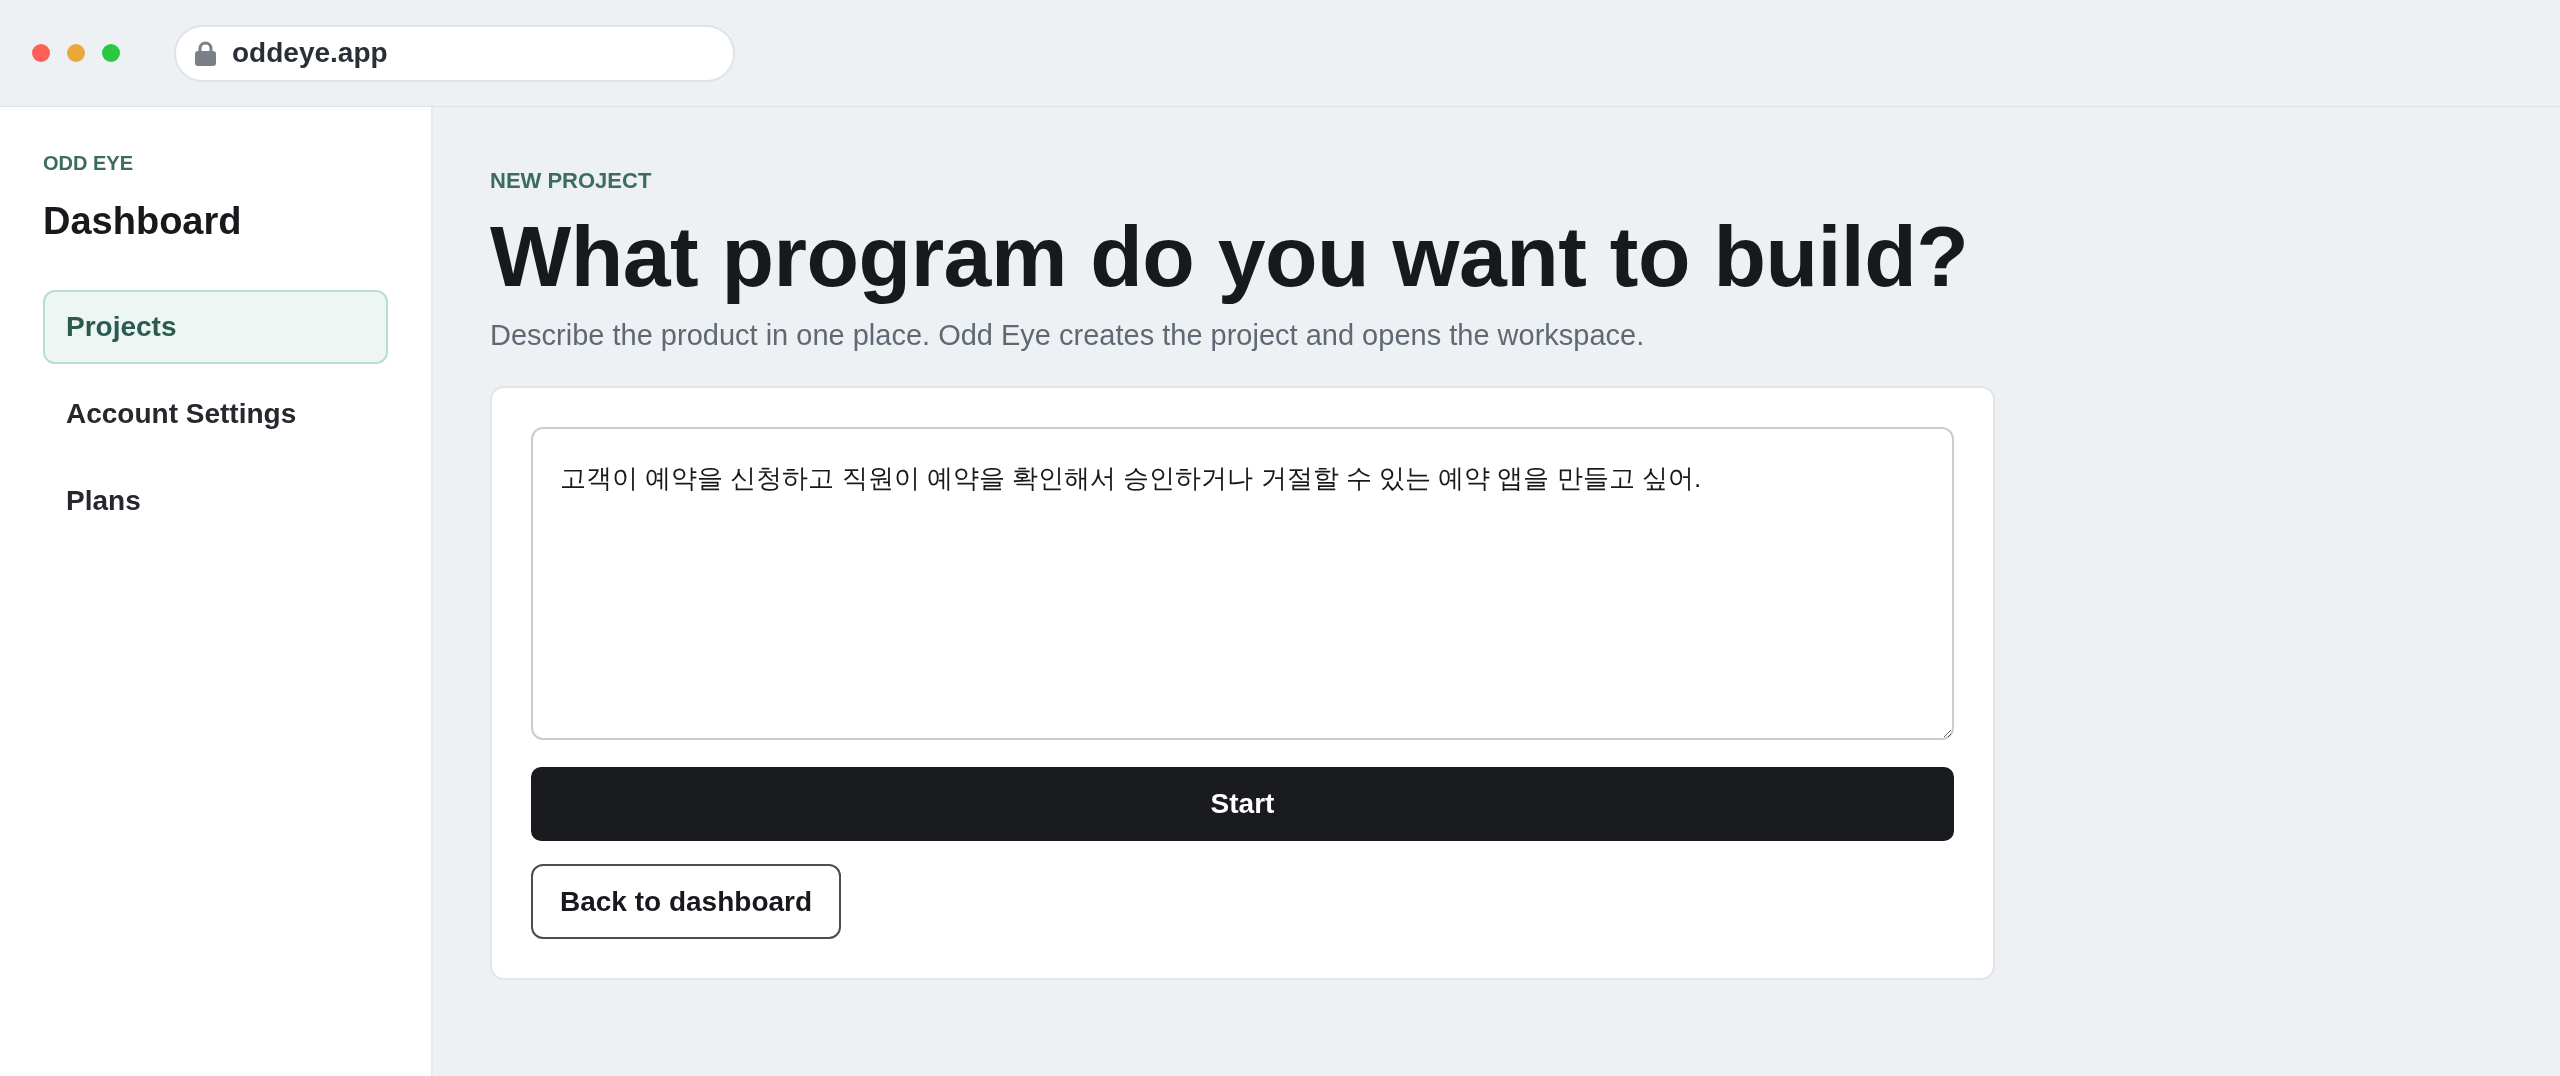 This screenshot has height=1076, width=2560. What do you see at coordinates (41, 53) in the screenshot?
I see `close-dot-icon` at bounding box center [41, 53].